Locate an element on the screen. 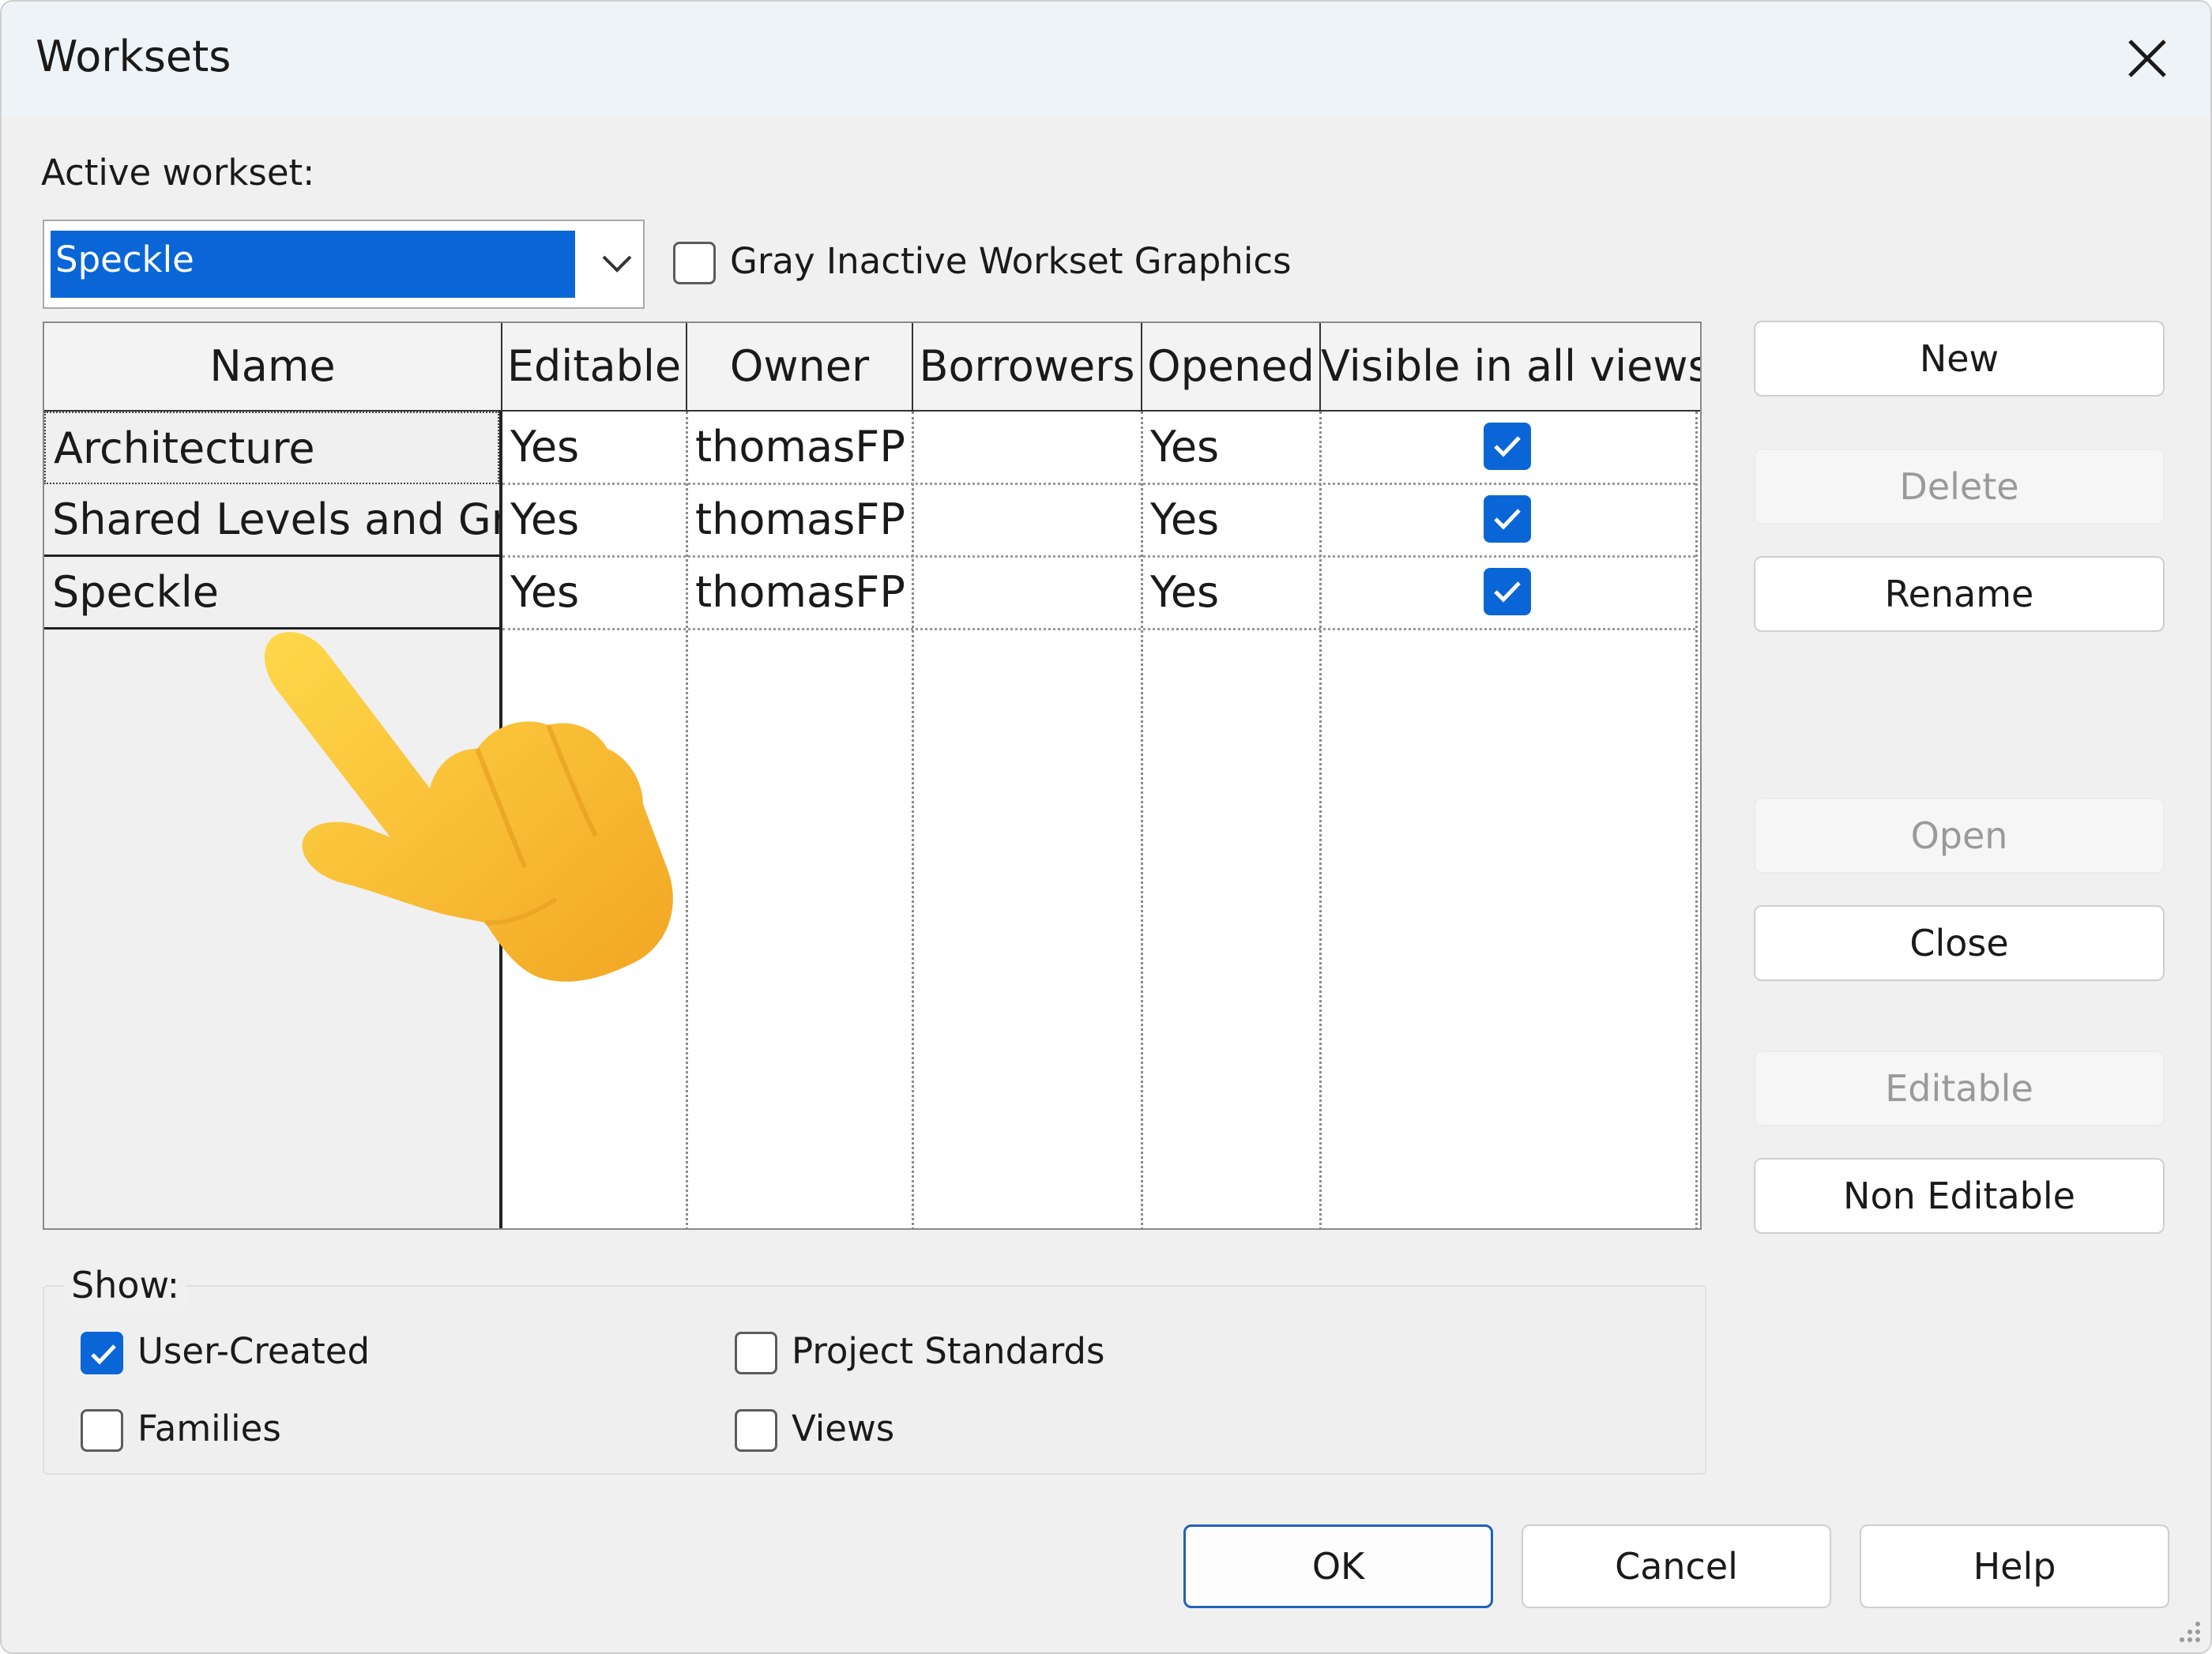  workset-name-speckle: Speckle is located at coordinates (272, 593).